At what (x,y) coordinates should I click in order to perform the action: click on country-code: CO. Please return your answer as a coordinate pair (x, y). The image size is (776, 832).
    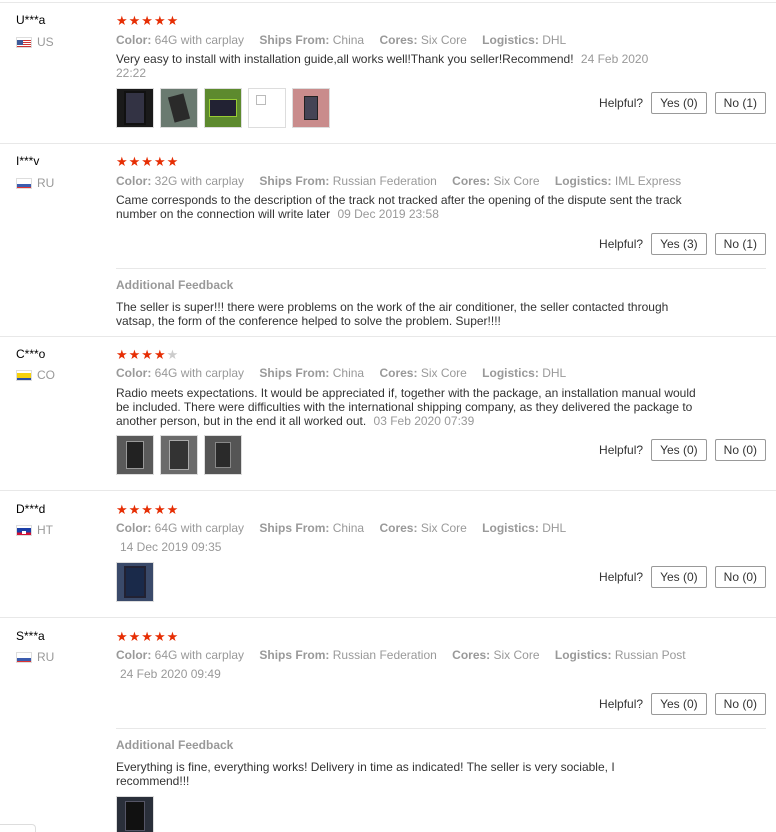
    Looking at the image, I should click on (46, 375).